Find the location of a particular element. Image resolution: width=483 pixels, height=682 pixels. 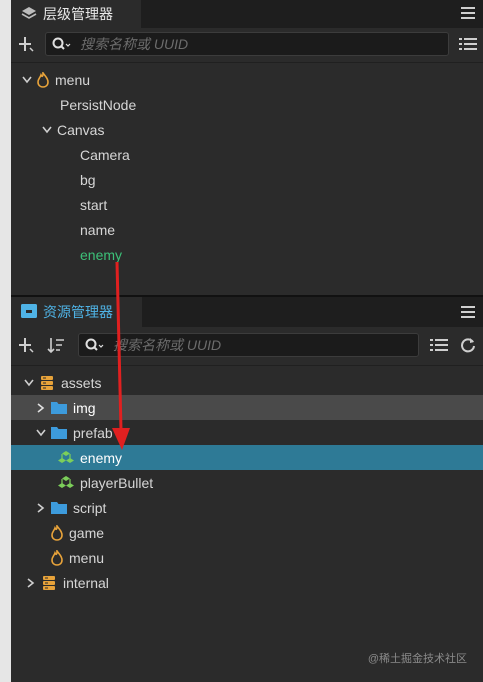

assets-tab-label: 资源管理器 is located at coordinates (78, 312).